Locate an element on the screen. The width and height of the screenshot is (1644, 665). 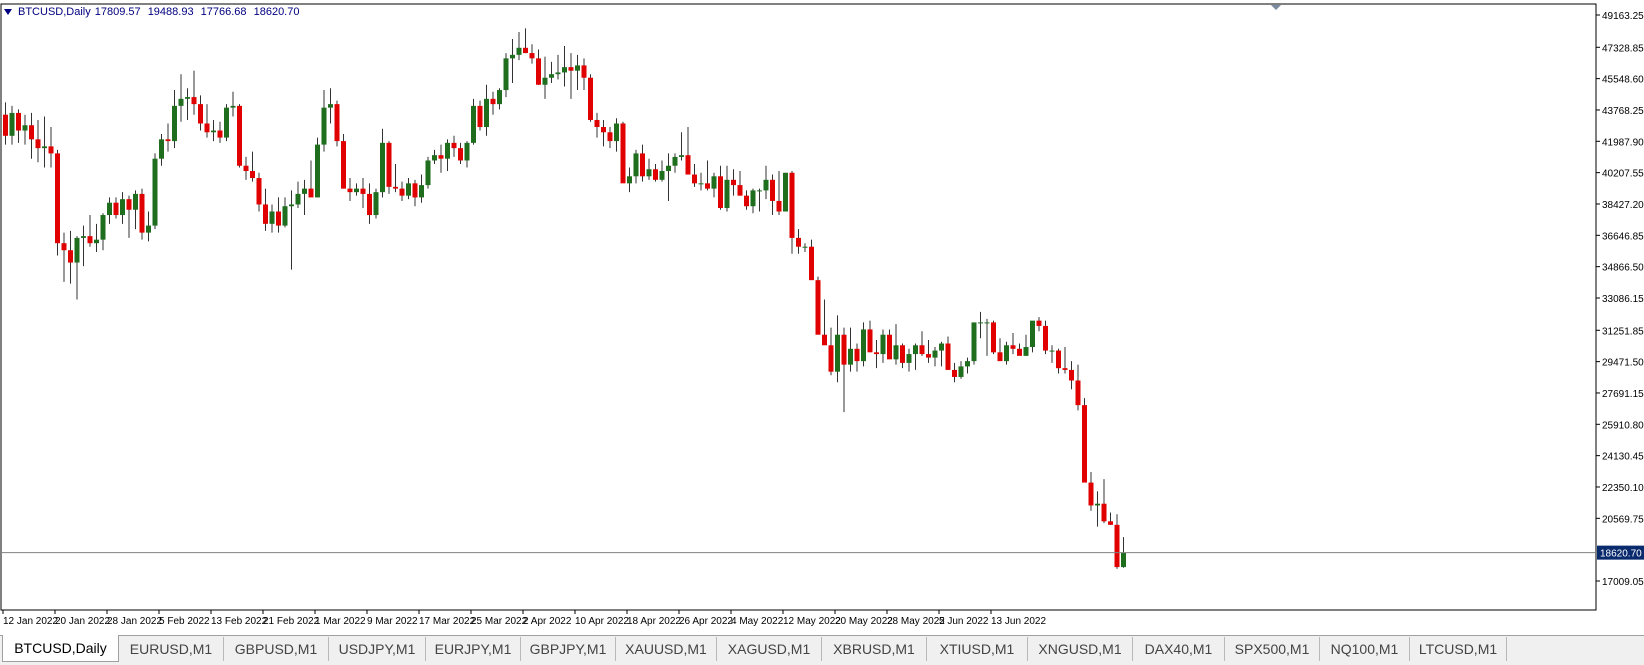
date-axis-label: 28 May 2022 is located at coordinates (916, 621).